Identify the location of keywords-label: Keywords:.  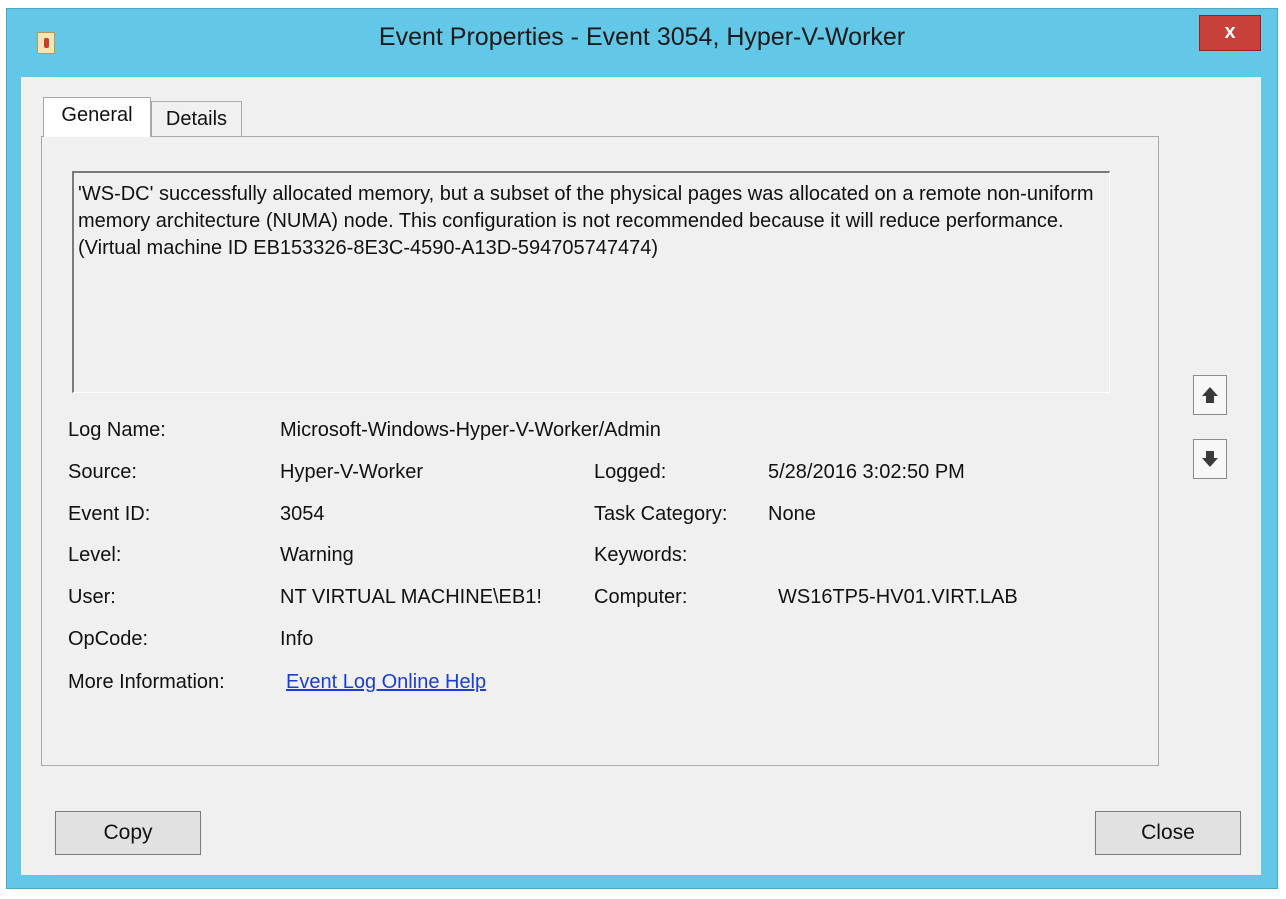
(641, 555).